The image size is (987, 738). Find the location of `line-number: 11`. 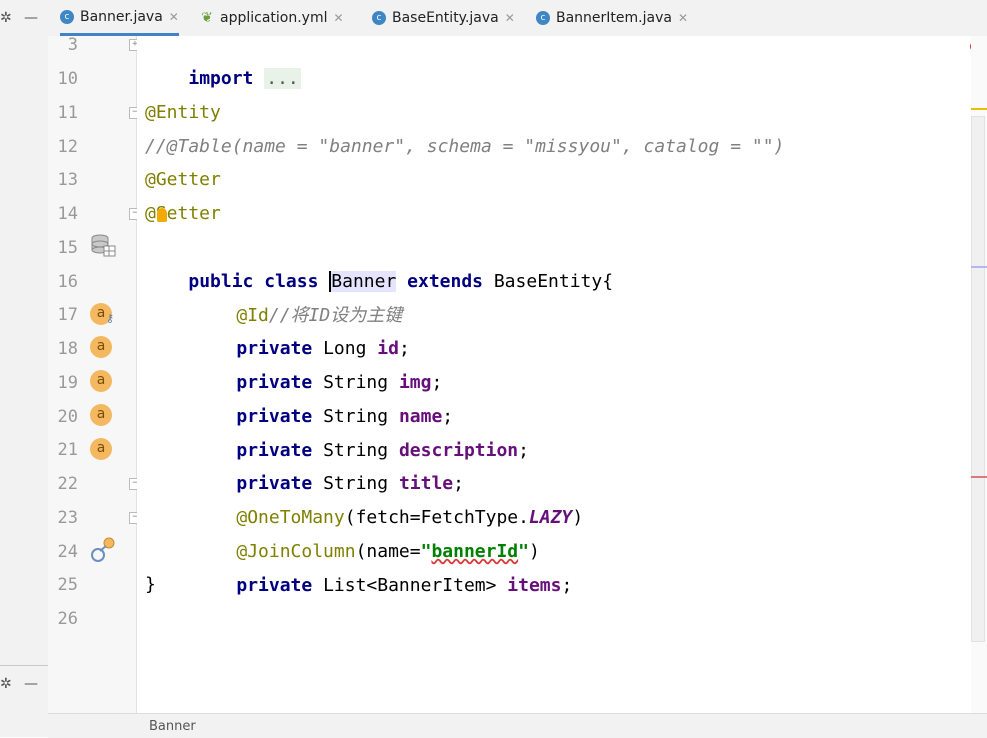

line-number: 11 is located at coordinates (67, 113).